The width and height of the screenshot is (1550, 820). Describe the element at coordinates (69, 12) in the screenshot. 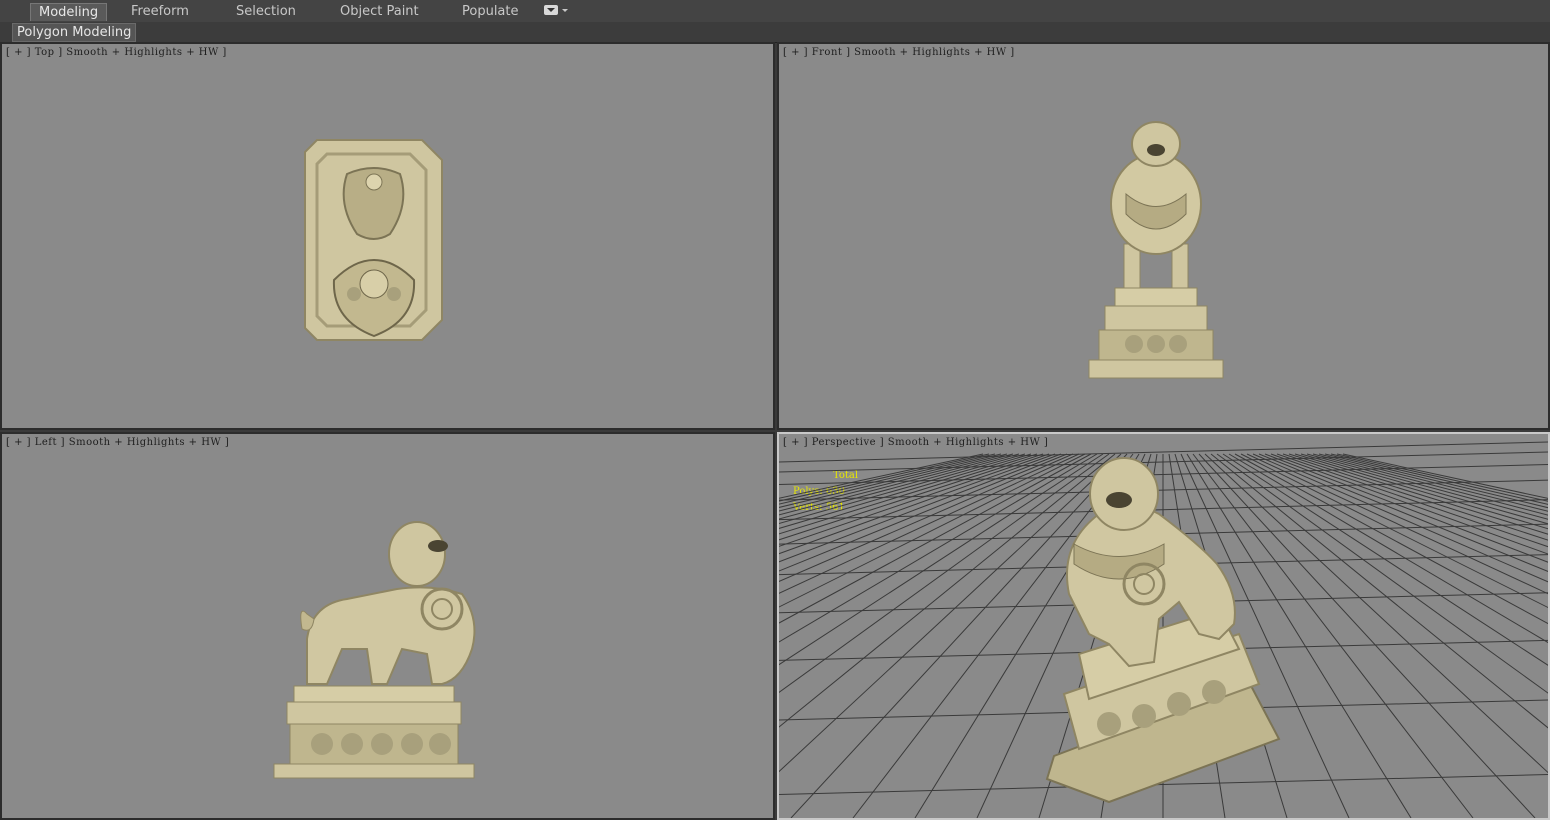

I see `tab-modeling: Modeling` at that location.